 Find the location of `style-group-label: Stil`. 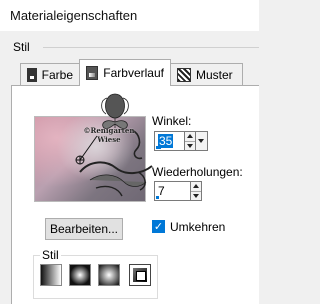

style-group-label: Stil is located at coordinates (21, 47).